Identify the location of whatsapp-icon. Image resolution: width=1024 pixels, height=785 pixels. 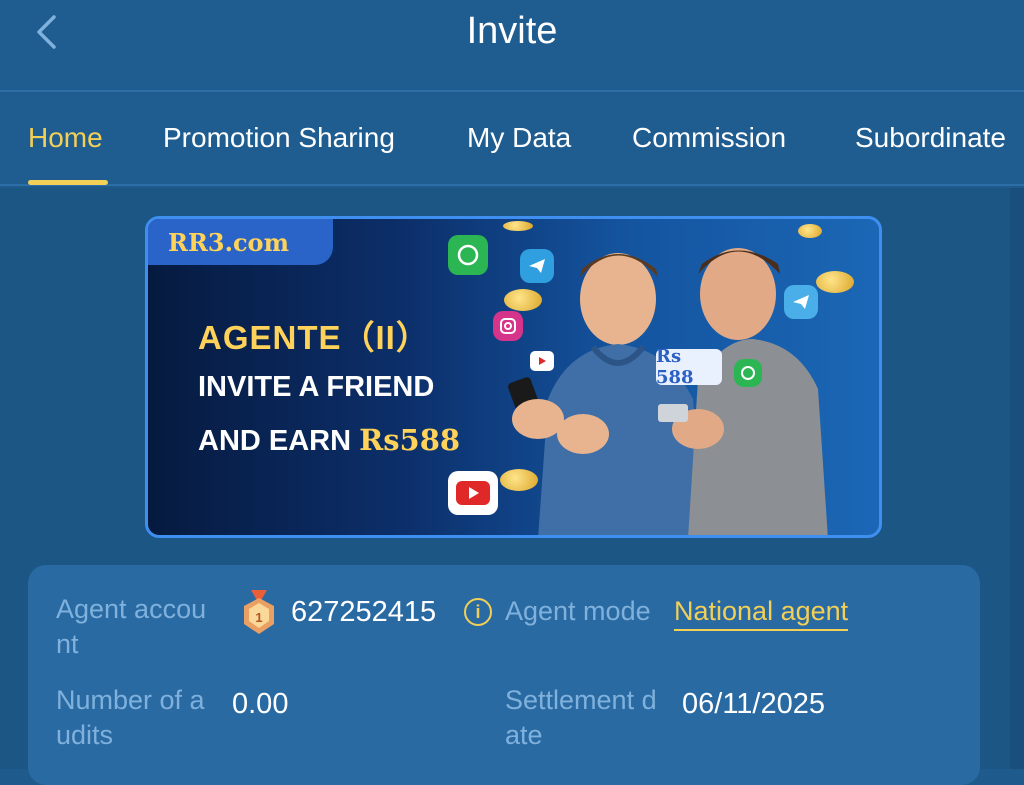
(468, 255).